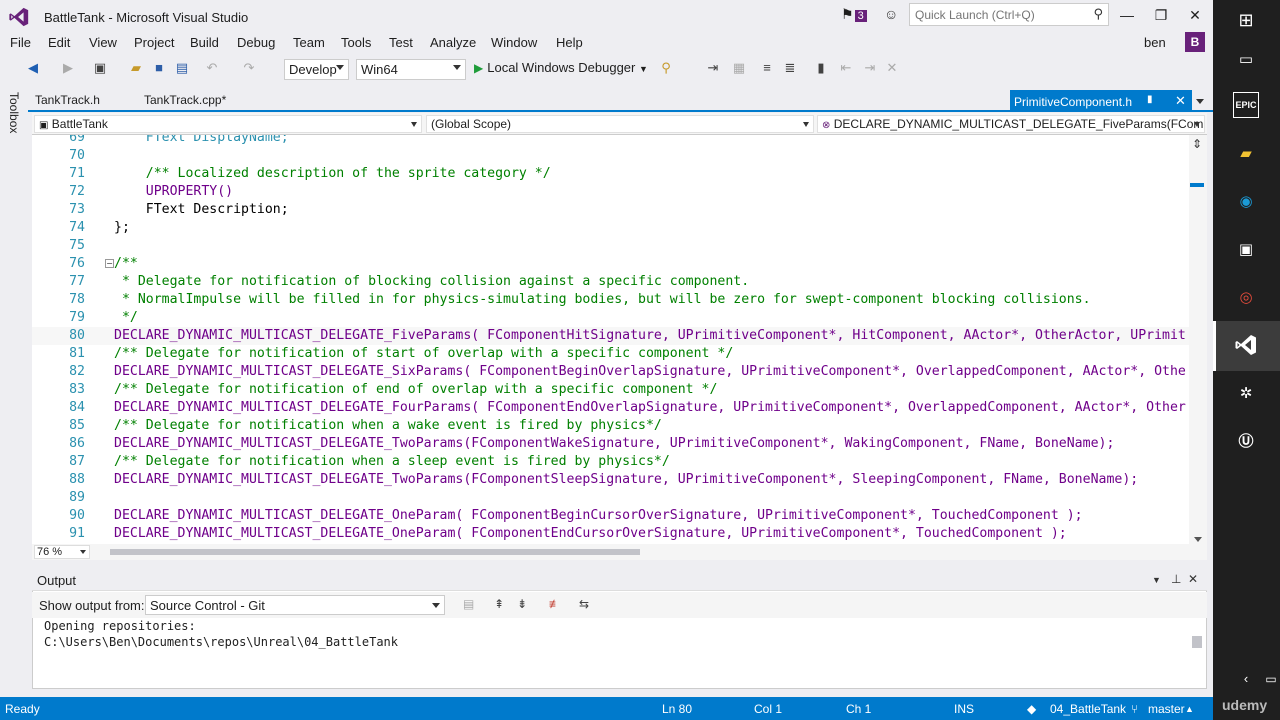 Image resolution: width=1280 pixels, height=720 pixels. What do you see at coordinates (1197, 144) in the screenshot?
I see `split-icon: ⇕` at bounding box center [1197, 144].